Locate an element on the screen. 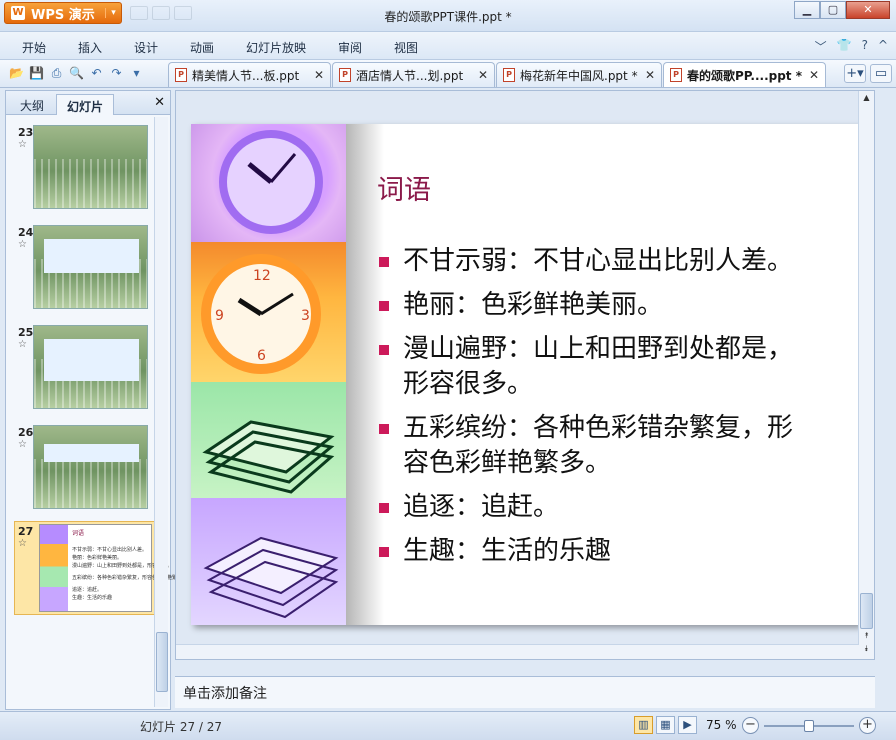 The height and width of the screenshot is (740, 896). zoom-out-button: − is located at coordinates (750, 725).